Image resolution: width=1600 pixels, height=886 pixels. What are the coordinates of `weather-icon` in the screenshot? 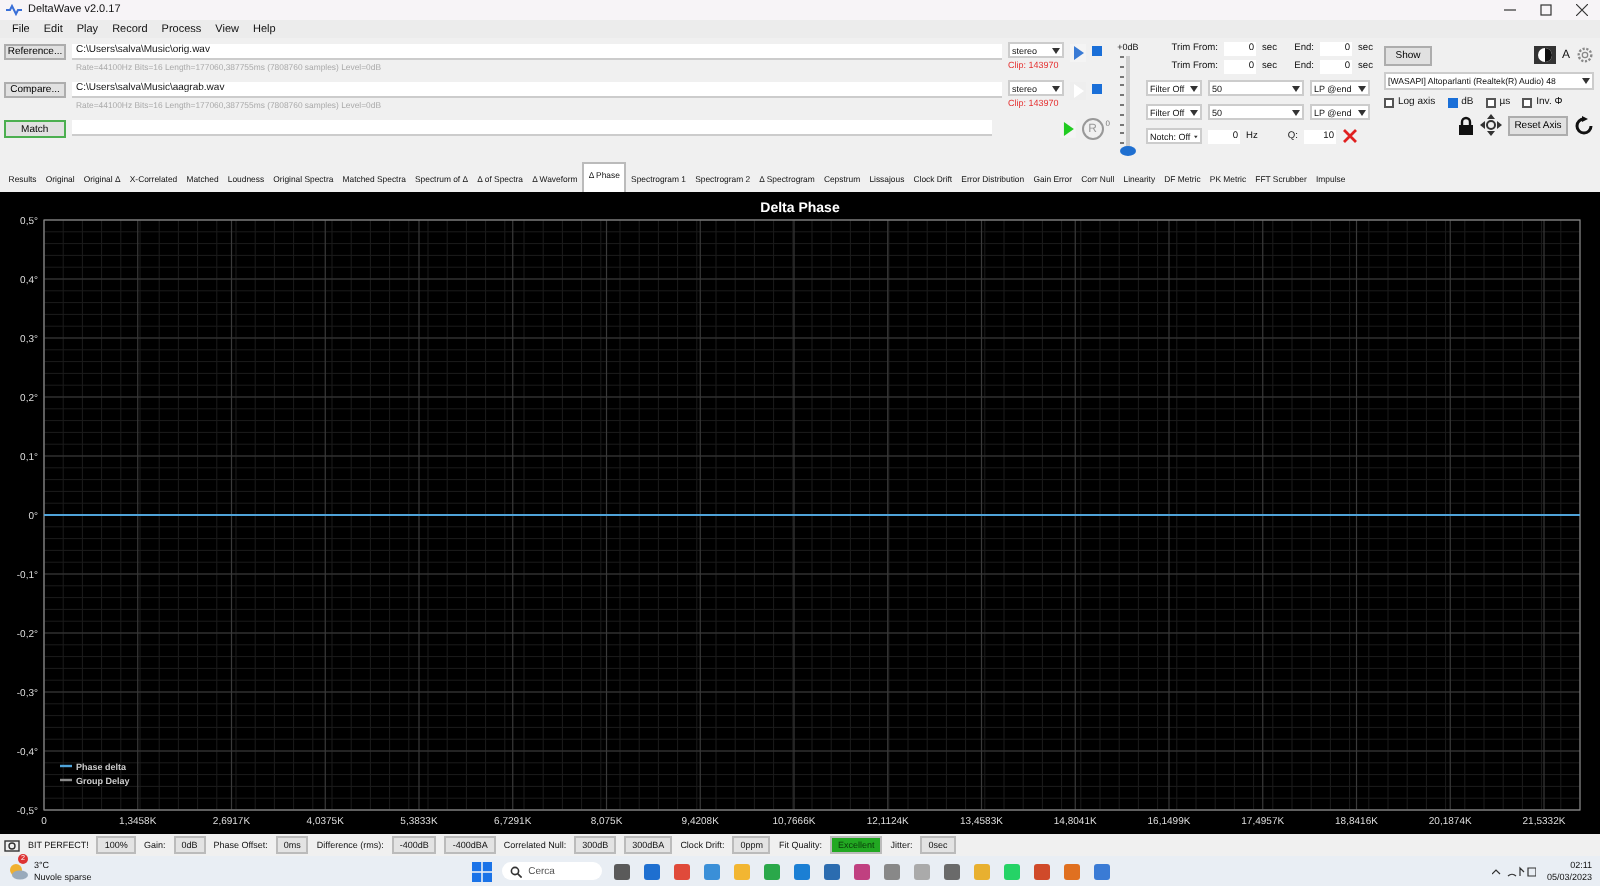 It's located at (18, 871).